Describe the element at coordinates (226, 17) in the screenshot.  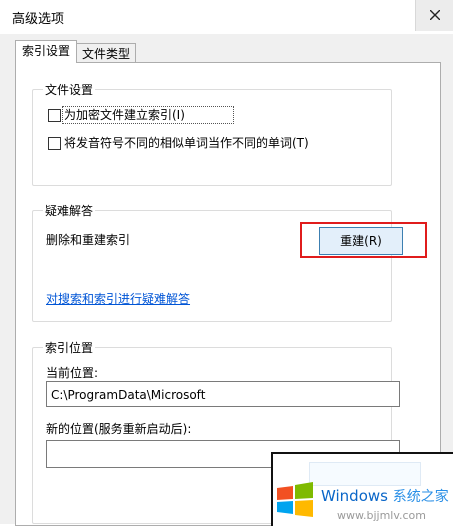
I see `title-bar: 高级选项` at that location.